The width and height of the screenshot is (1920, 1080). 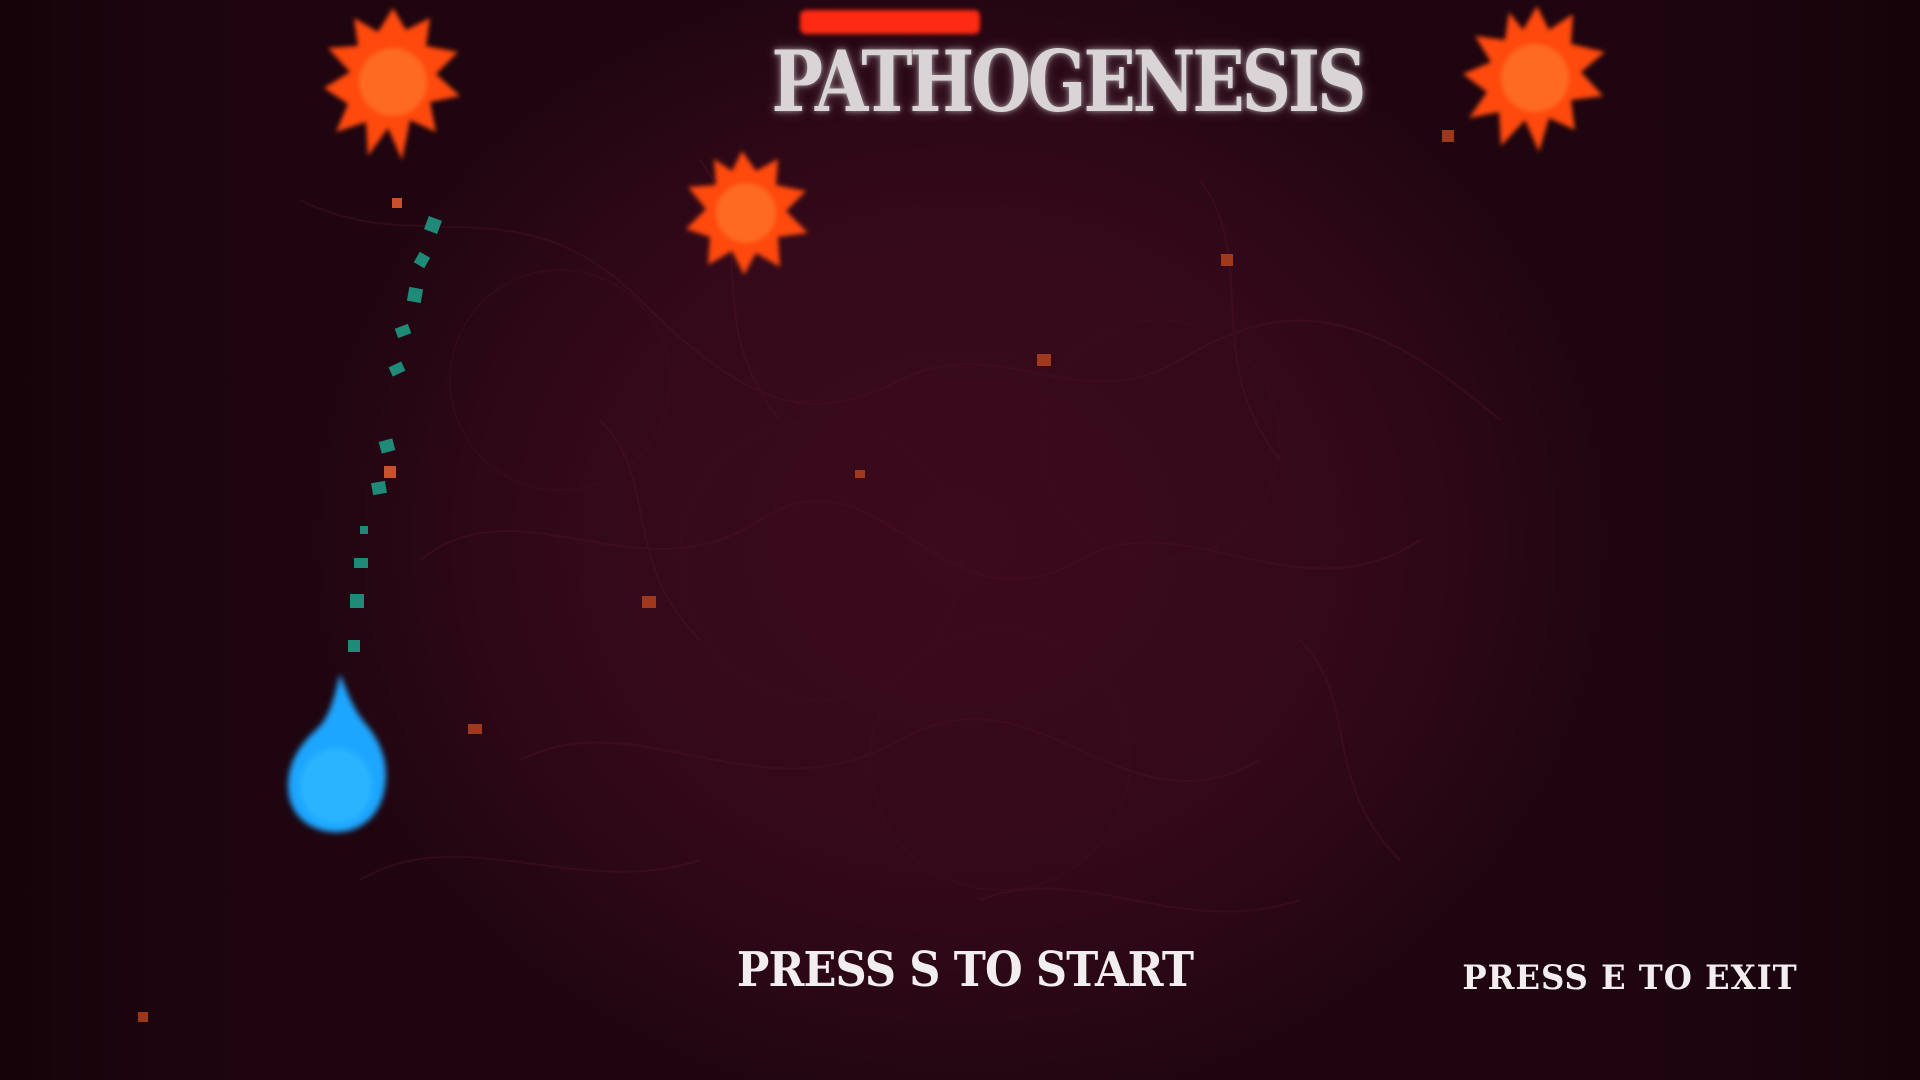 I want to click on game-title: PATHOGENESIS, so click(x=1068, y=81).